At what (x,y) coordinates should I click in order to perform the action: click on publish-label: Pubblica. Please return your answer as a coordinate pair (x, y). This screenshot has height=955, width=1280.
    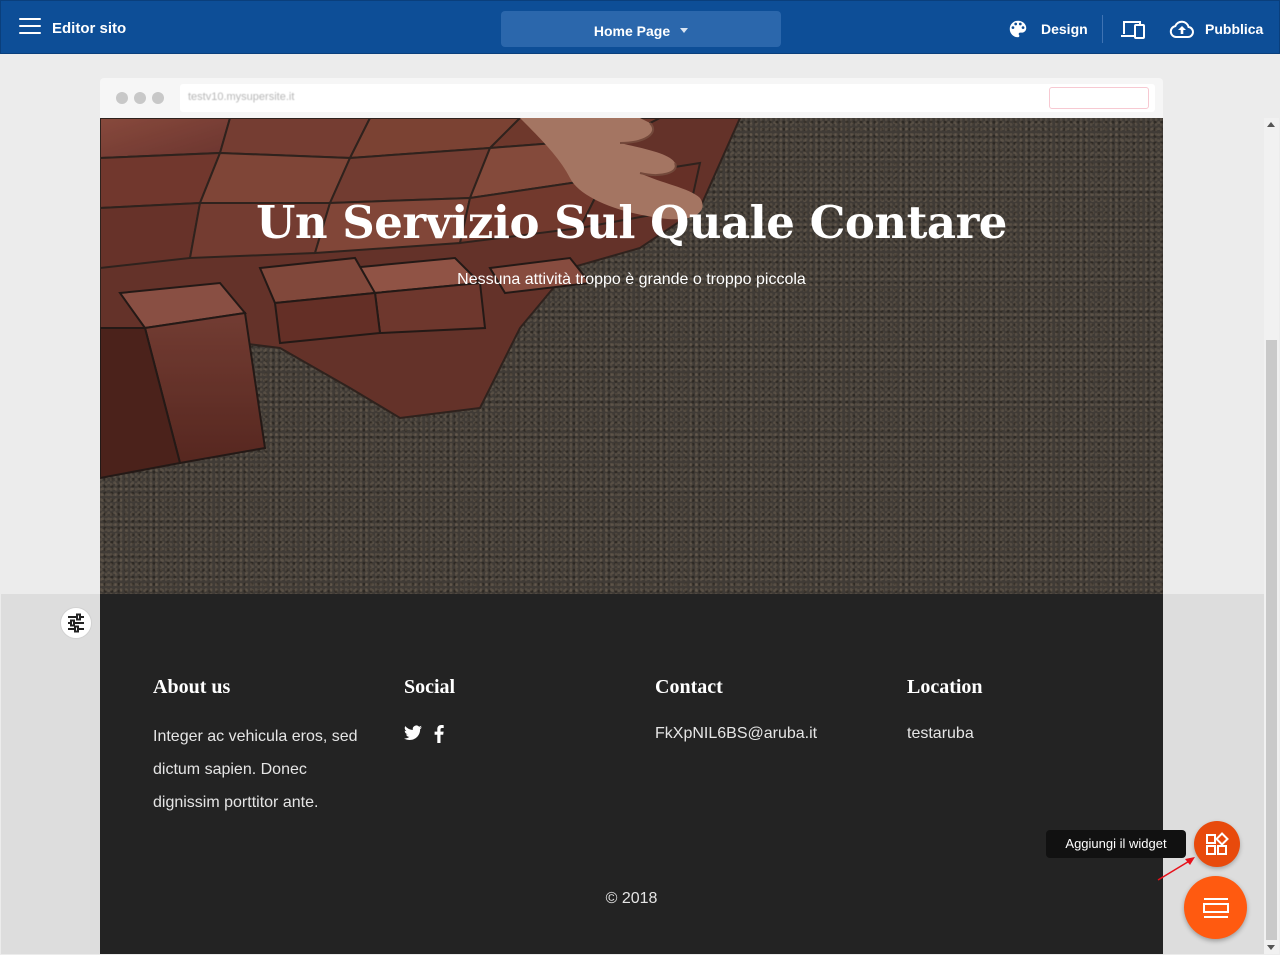
    Looking at the image, I should click on (1234, 29).